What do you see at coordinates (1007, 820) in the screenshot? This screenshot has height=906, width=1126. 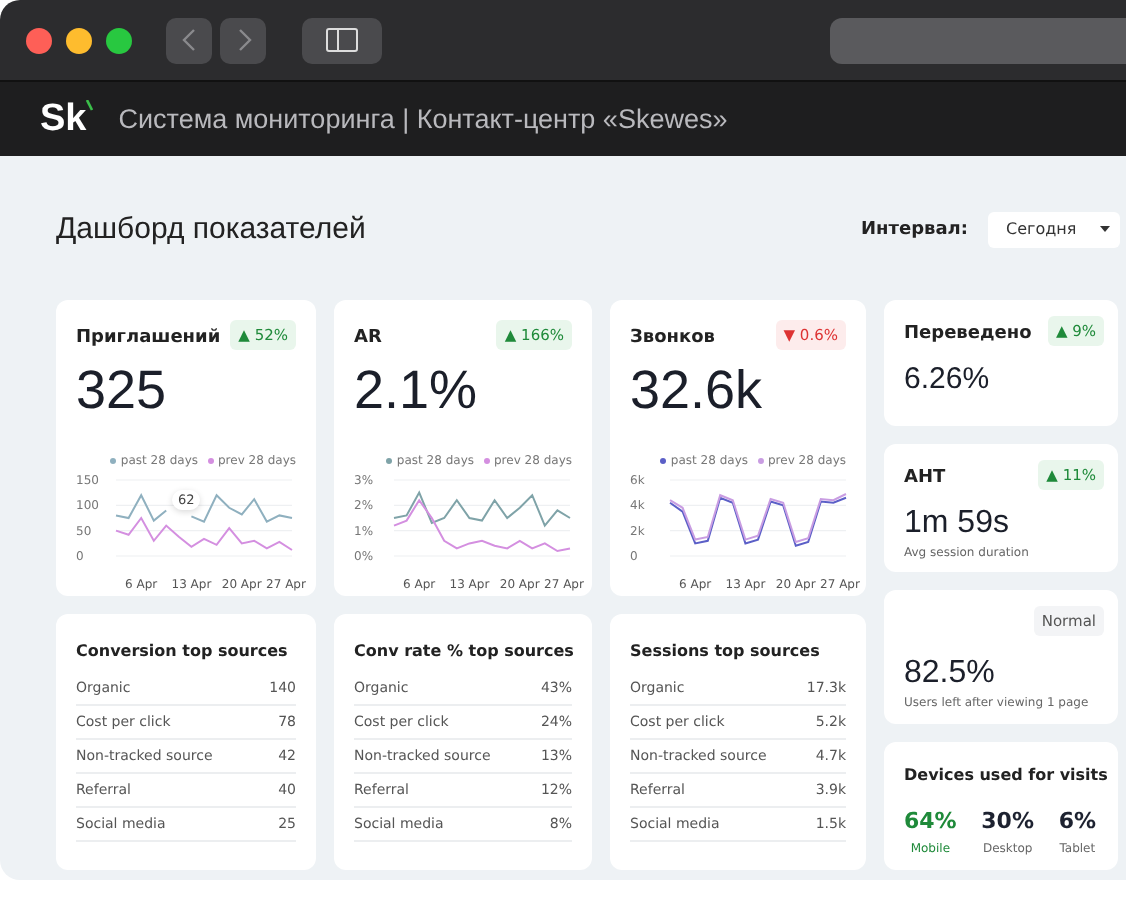 I see `device-share: 30%` at bounding box center [1007, 820].